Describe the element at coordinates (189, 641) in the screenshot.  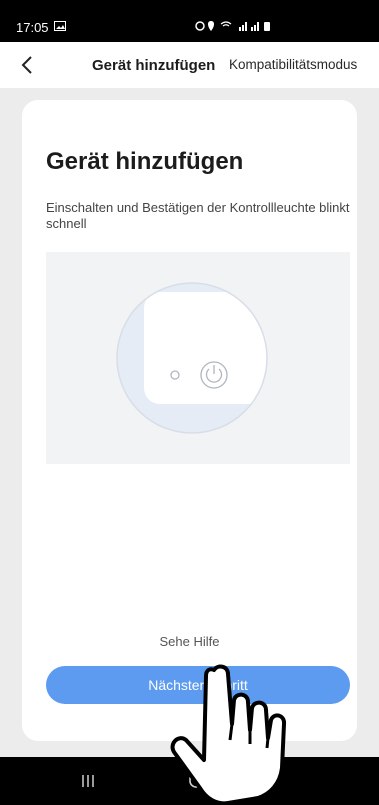
I see `help-link: Sehe Hilfe` at that location.